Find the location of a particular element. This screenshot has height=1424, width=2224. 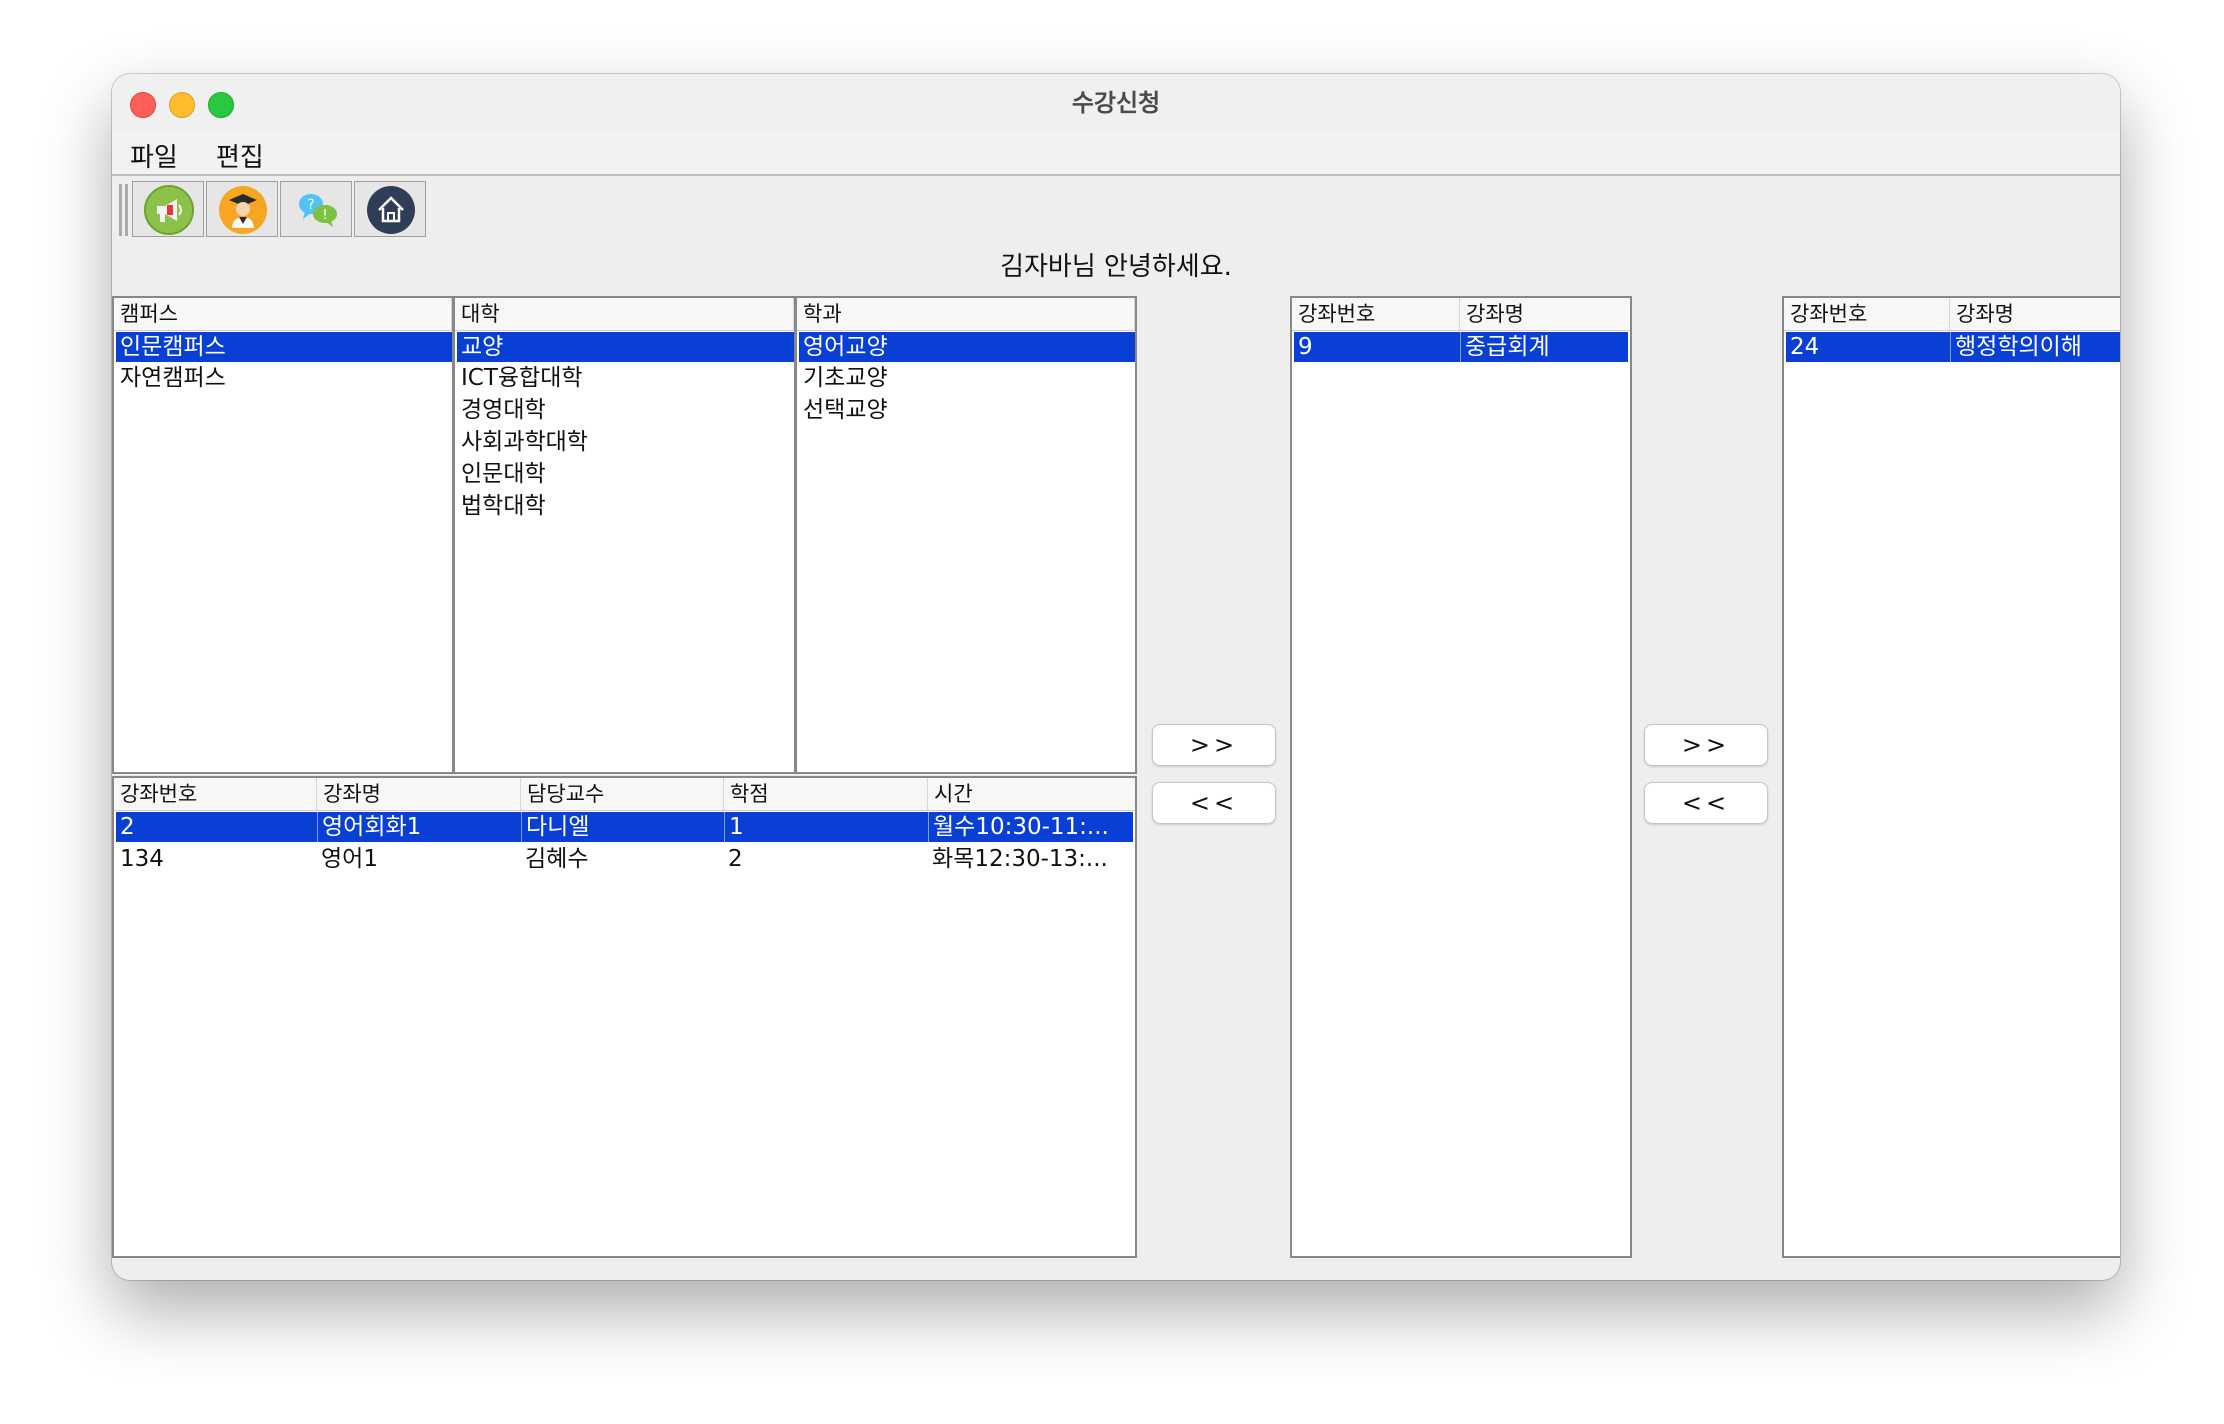

cart-table: 강좌번호 강좌명 9 중급회계 is located at coordinates (1461, 777).